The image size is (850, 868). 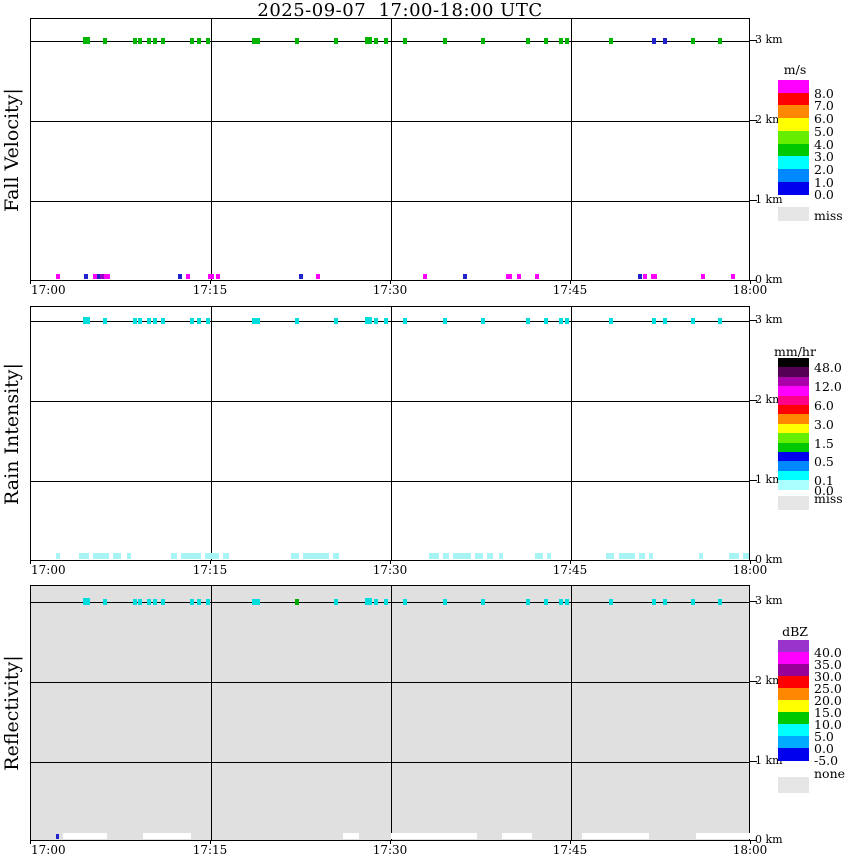 I want to click on gridline-time-17:30, so click(x=391, y=433).